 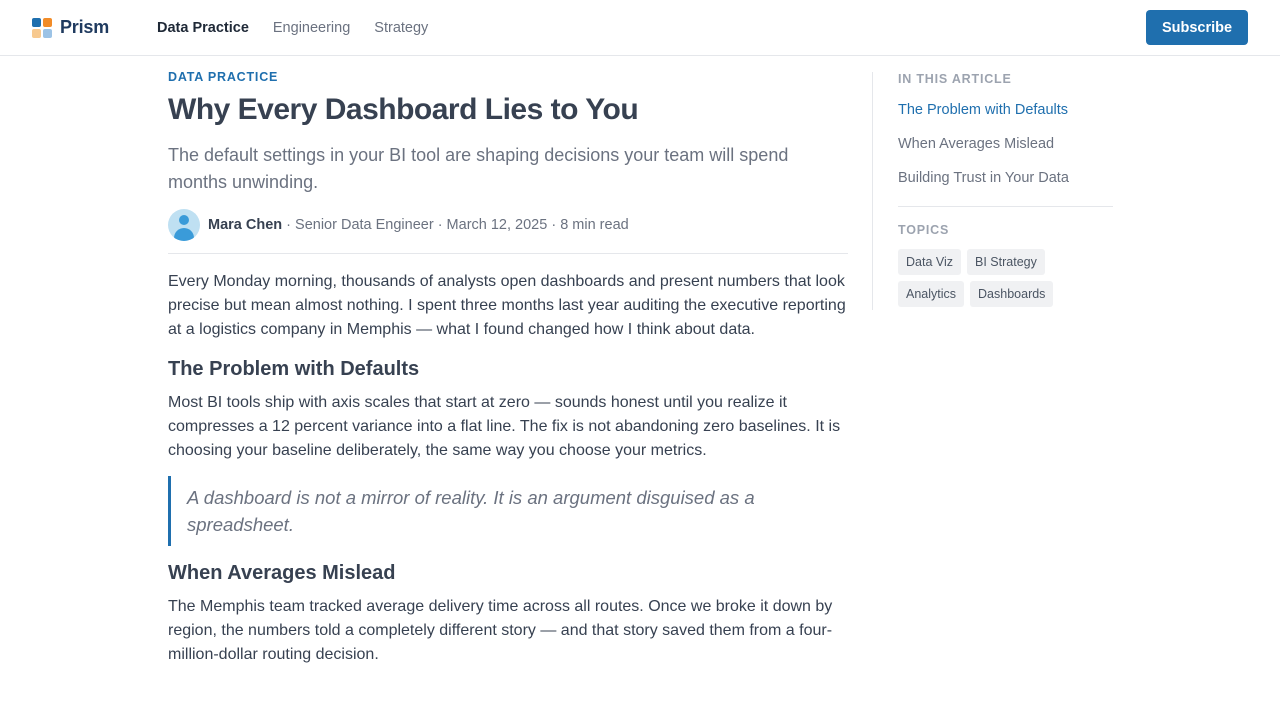 What do you see at coordinates (36, 33) in the screenshot?
I see `logo-square-peach` at bounding box center [36, 33].